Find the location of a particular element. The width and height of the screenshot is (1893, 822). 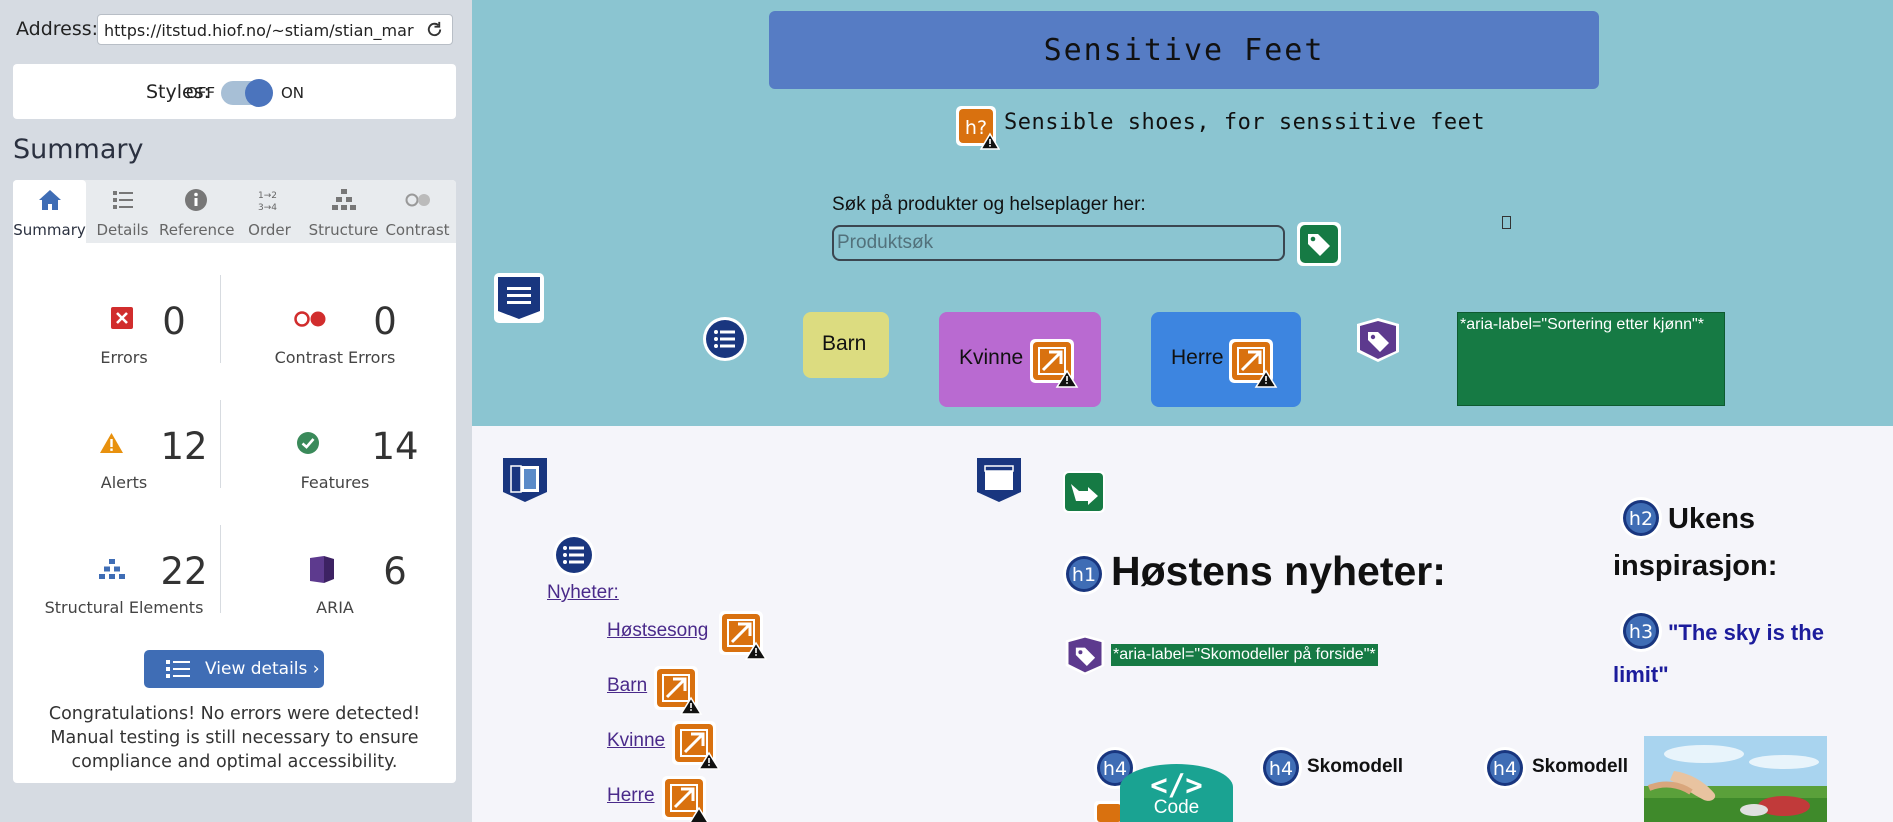

tab-label: Order is located at coordinates (269, 230).